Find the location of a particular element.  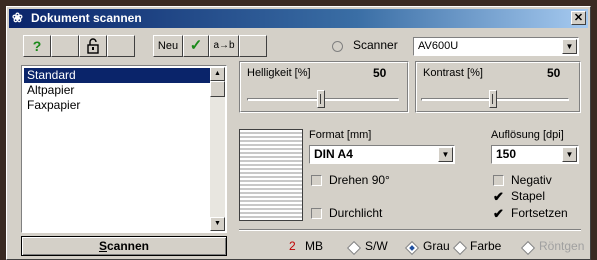

format-select: DIN A4 ▼ is located at coordinates (382, 154).